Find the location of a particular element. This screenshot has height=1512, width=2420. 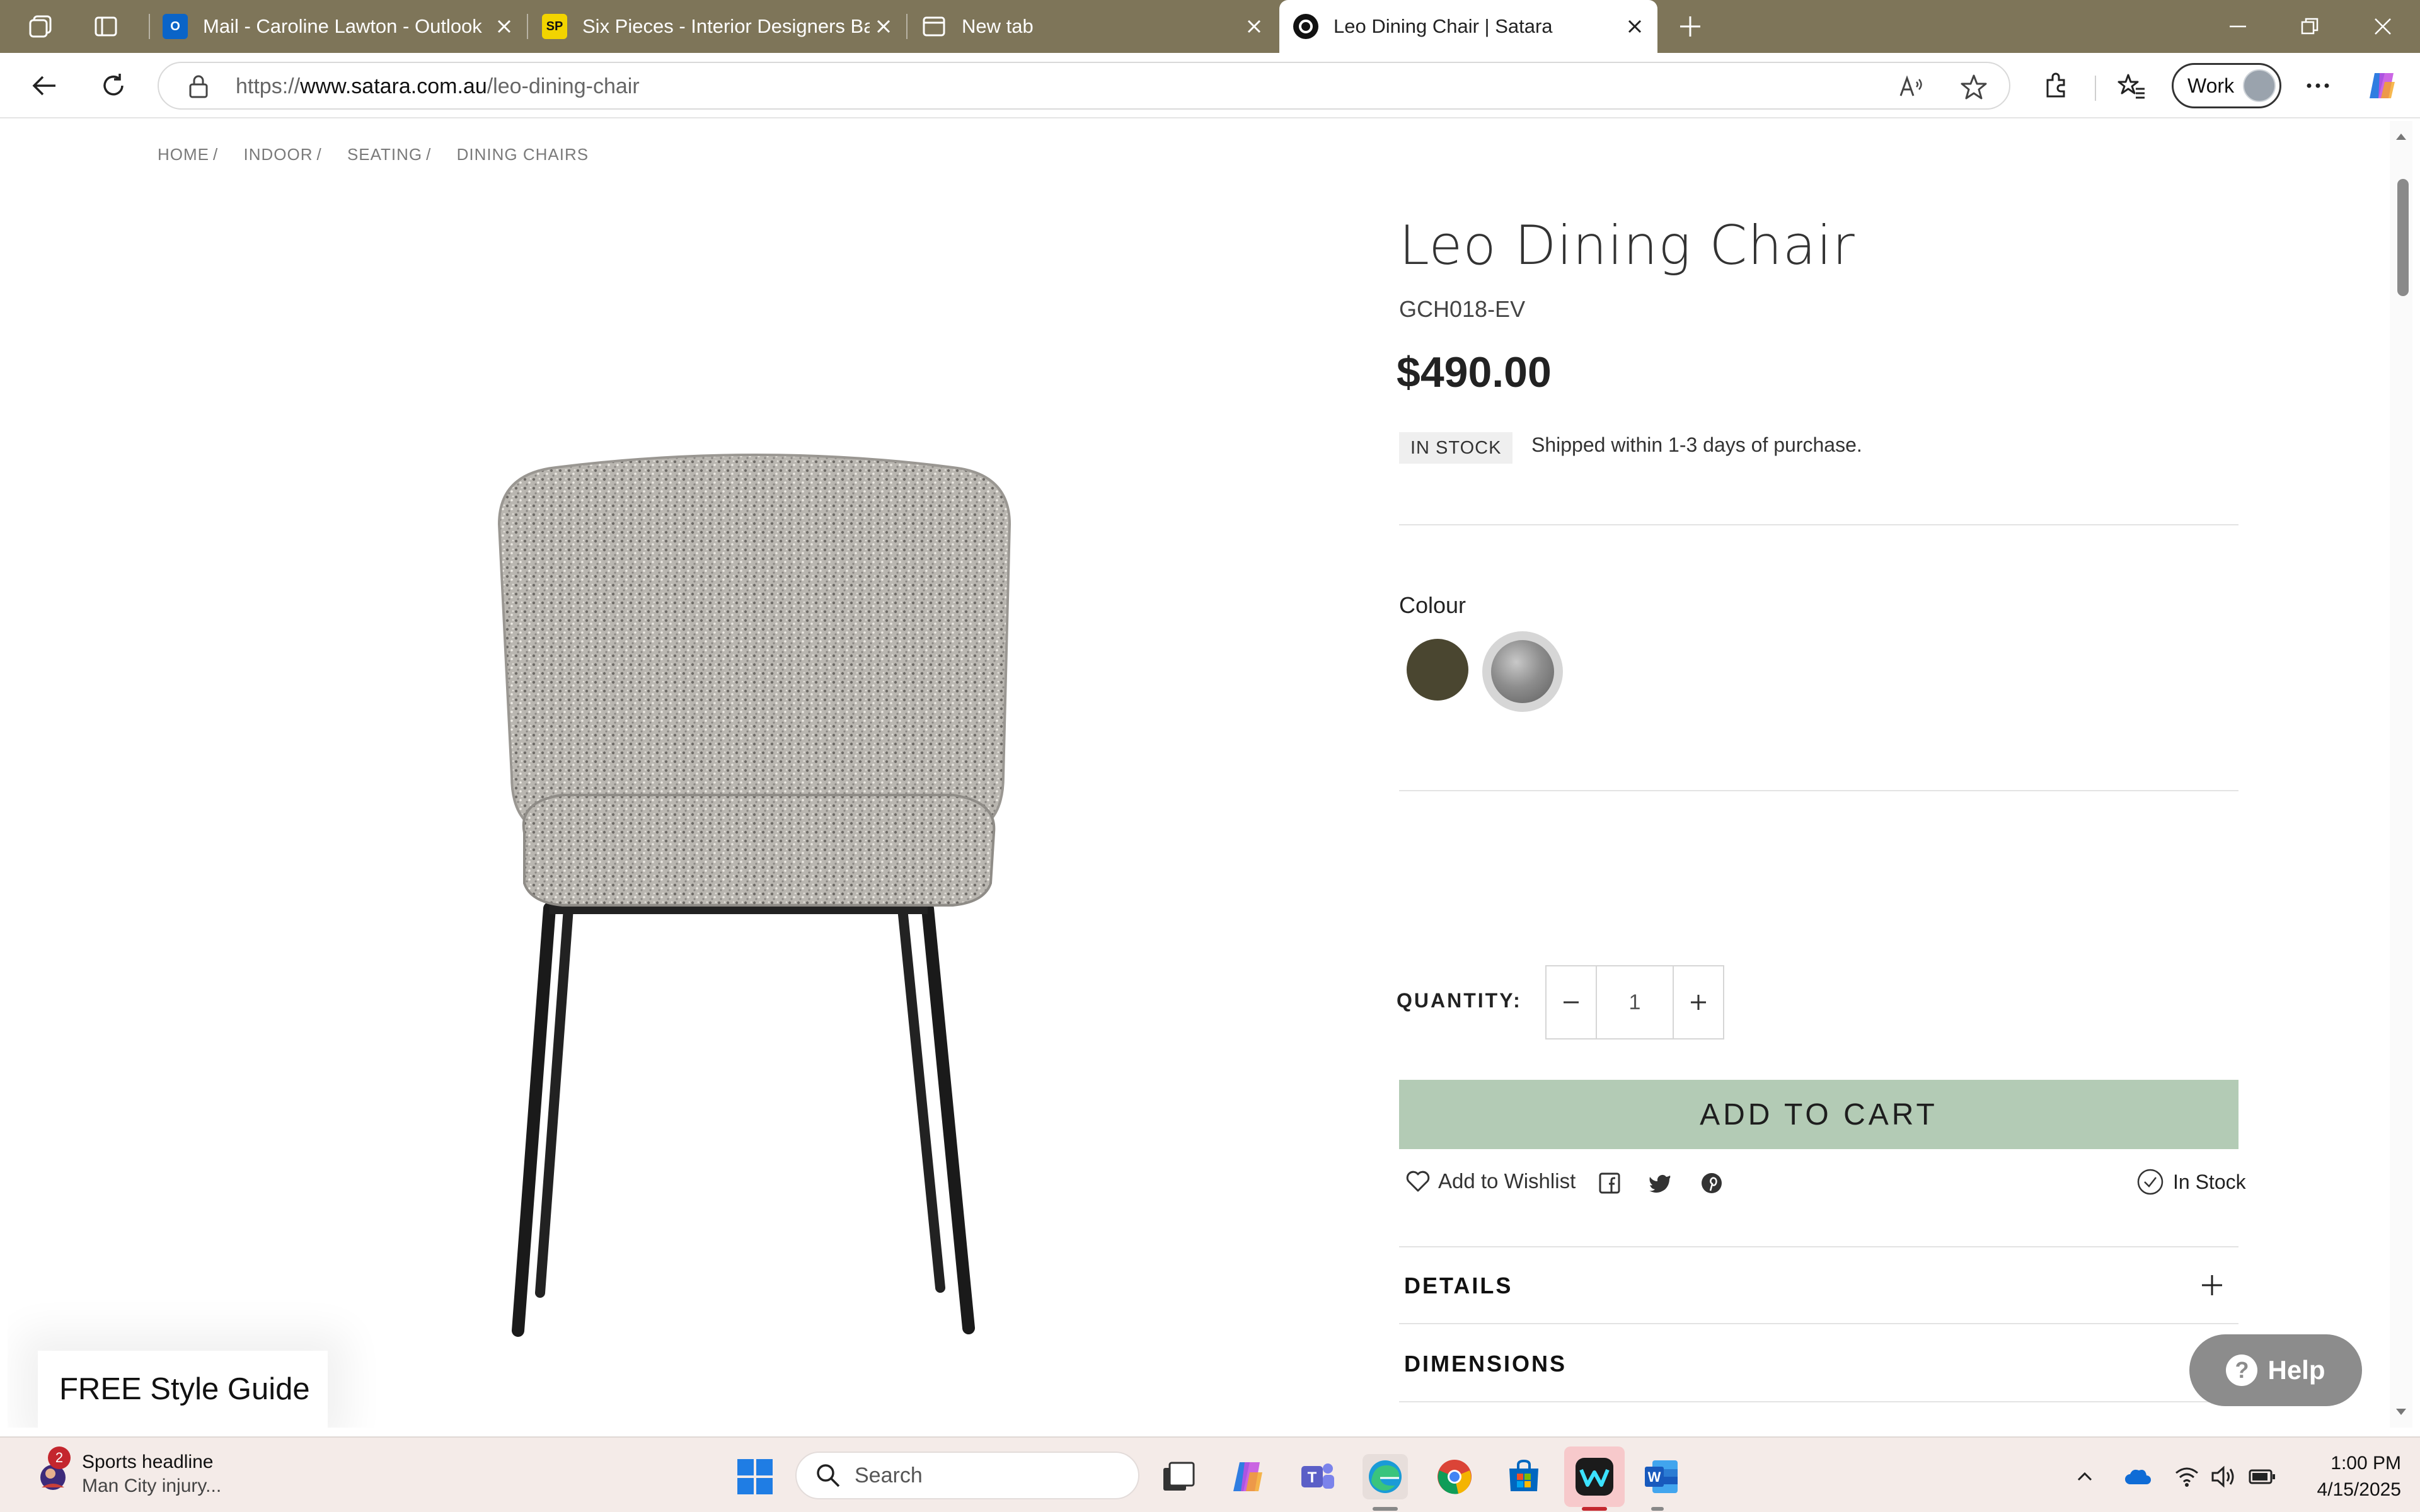

more-options-icon is located at coordinates (2318, 85).